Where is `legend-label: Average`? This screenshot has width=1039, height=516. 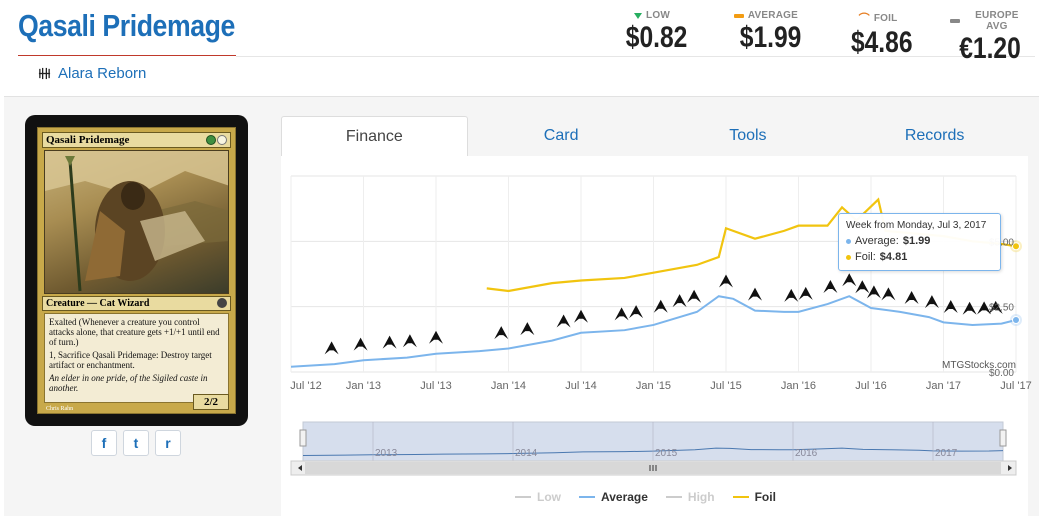 legend-label: Average is located at coordinates (624, 497).